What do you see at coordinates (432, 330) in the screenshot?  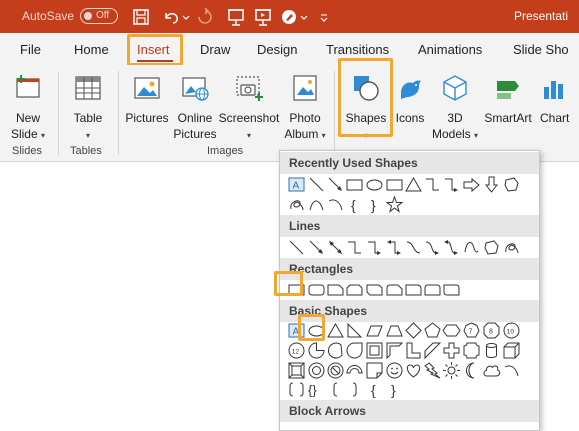 I see `pentagon-shape` at bounding box center [432, 330].